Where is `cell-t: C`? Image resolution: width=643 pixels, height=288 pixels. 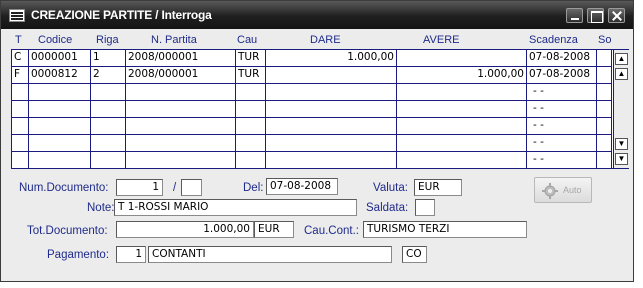
cell-t: C is located at coordinates (20, 58).